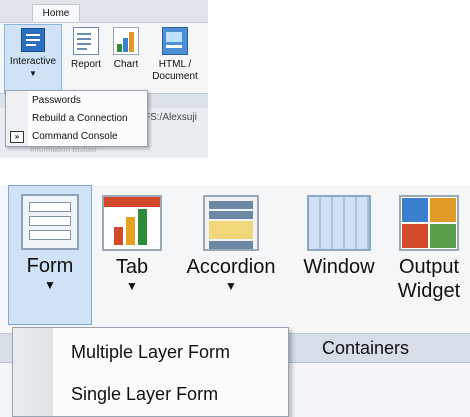 This screenshot has width=470, height=417. I want to click on report-icon, so click(86, 41).